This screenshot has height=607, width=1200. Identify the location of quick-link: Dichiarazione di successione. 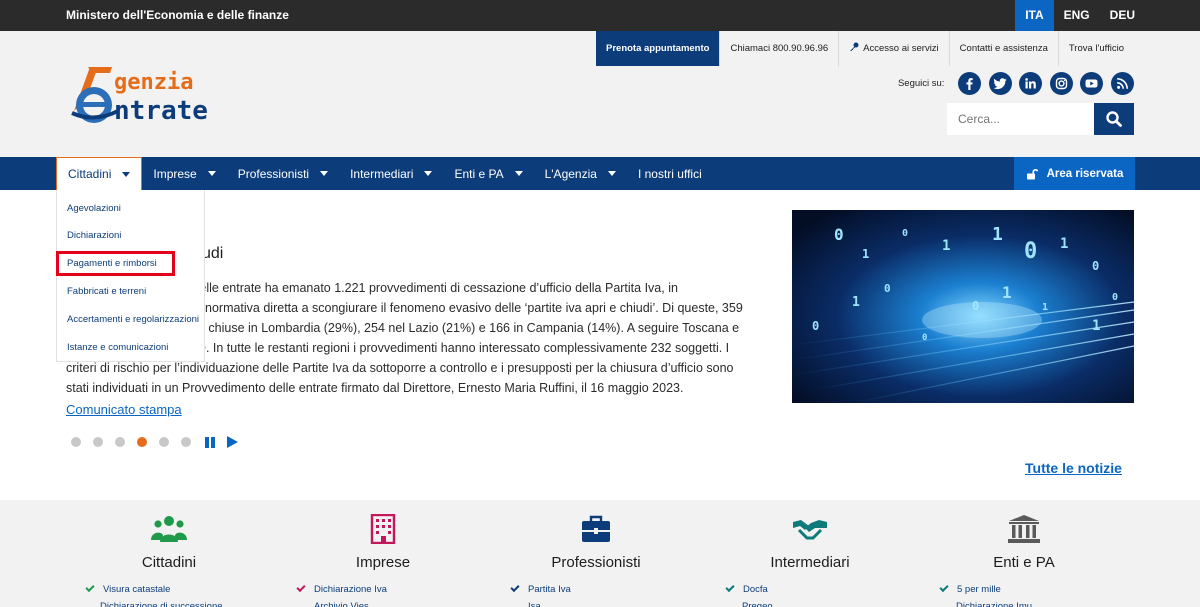
(161, 604).